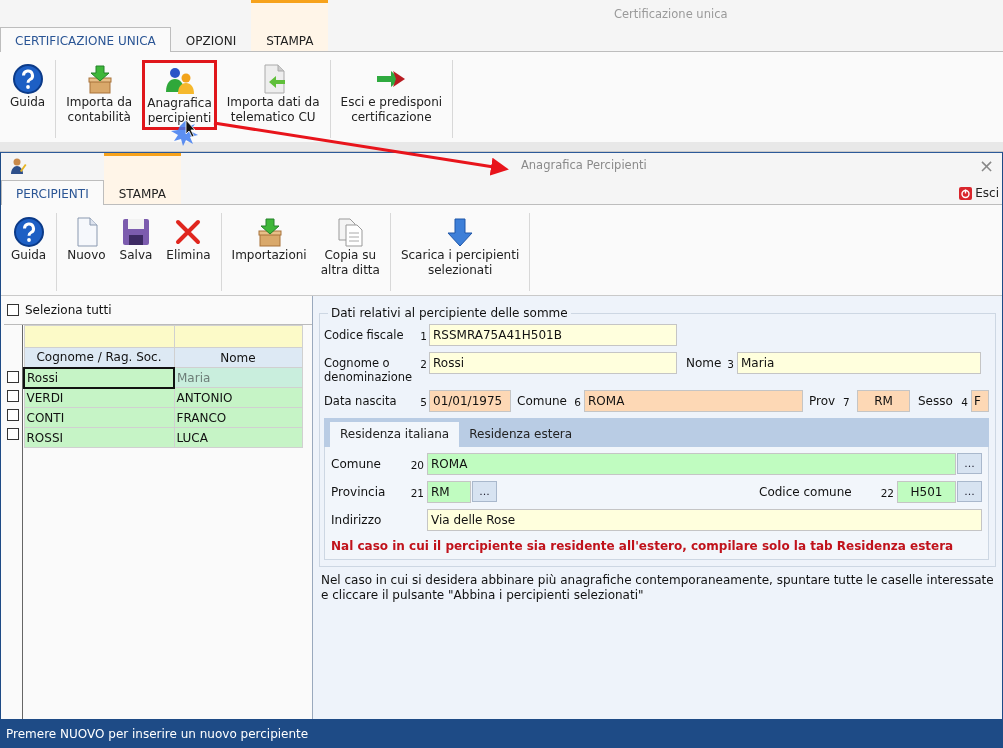 The width and height of the screenshot is (1003, 748). What do you see at coordinates (926, 492) in the screenshot?
I see `input-field: H501` at bounding box center [926, 492].